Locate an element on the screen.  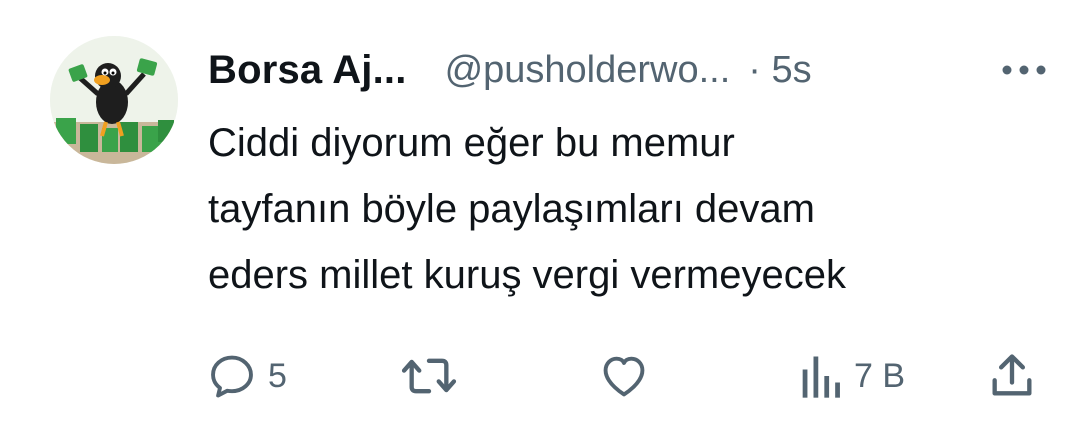
more-dots-icon is located at coordinates (1024, 70).